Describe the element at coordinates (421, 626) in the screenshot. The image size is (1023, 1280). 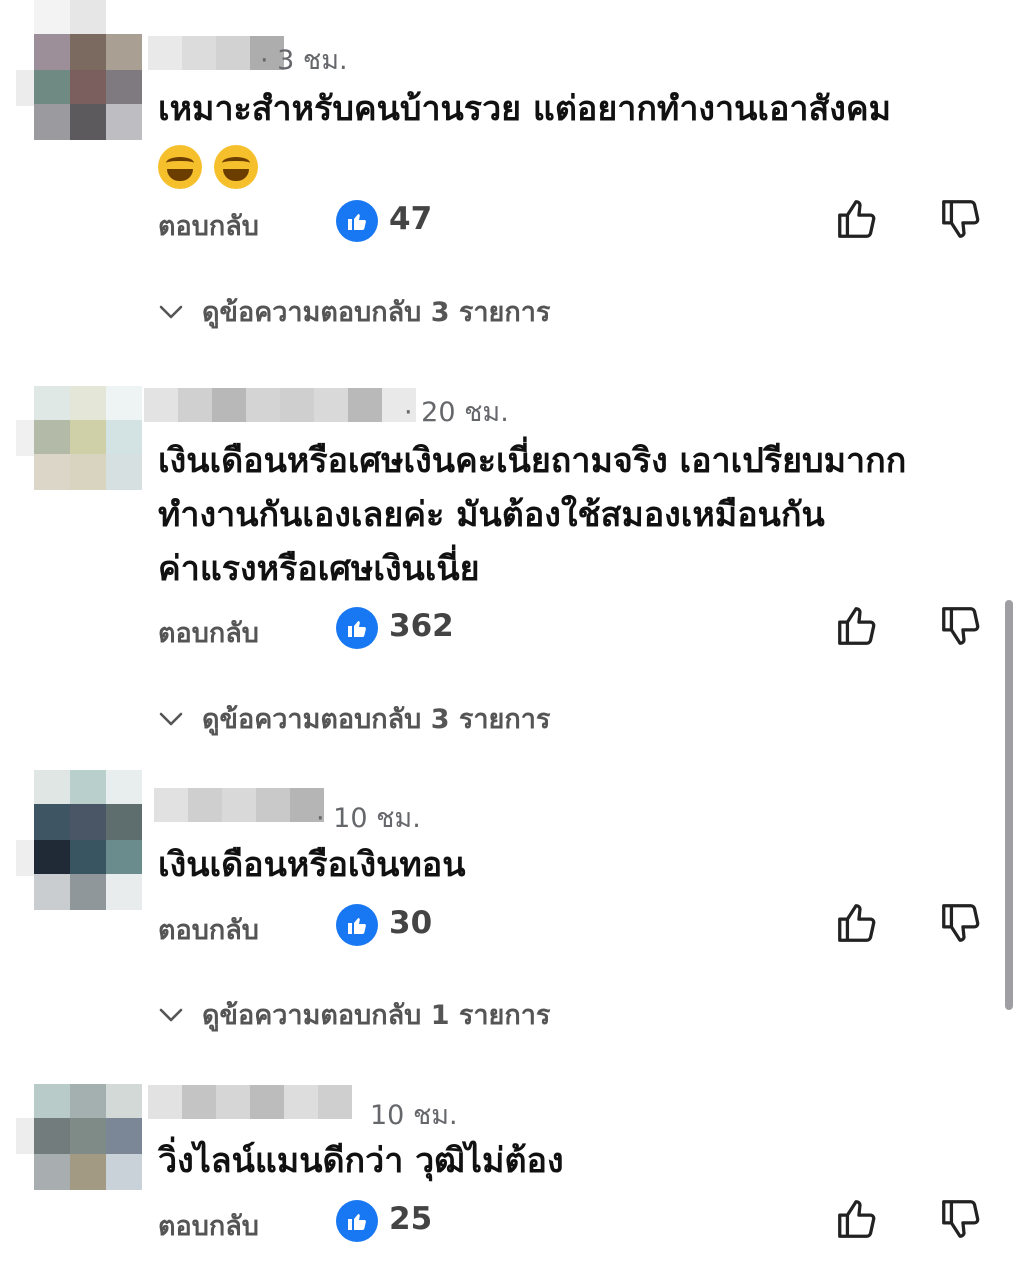
I see `like-count: 362` at that location.